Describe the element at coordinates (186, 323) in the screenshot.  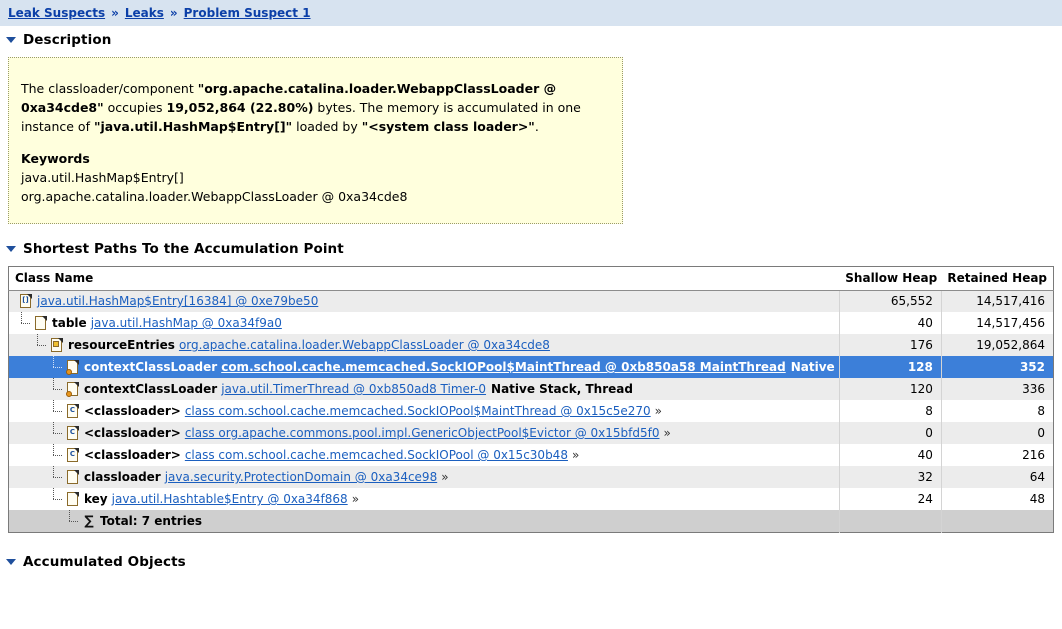
I see `object-link: java.util.HashMap @ 0xa34f9a0` at that location.